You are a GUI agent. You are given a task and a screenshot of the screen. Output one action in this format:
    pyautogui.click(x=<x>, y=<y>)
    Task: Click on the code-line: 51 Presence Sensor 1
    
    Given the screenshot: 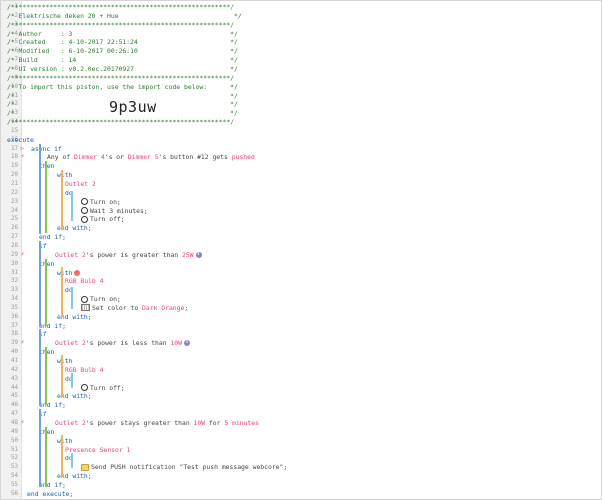 What is the action you would take?
    pyautogui.click(x=301, y=450)
    